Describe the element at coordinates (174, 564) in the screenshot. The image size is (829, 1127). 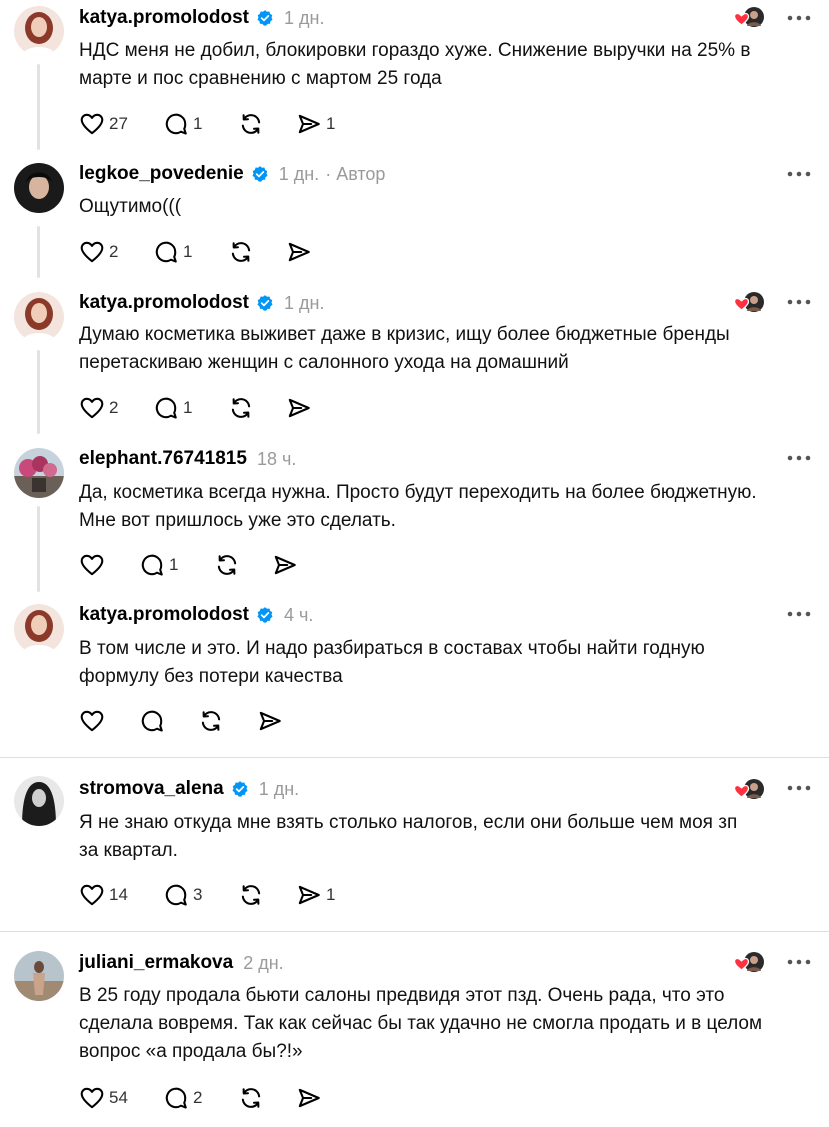
I see `reply-count: 1` at that location.